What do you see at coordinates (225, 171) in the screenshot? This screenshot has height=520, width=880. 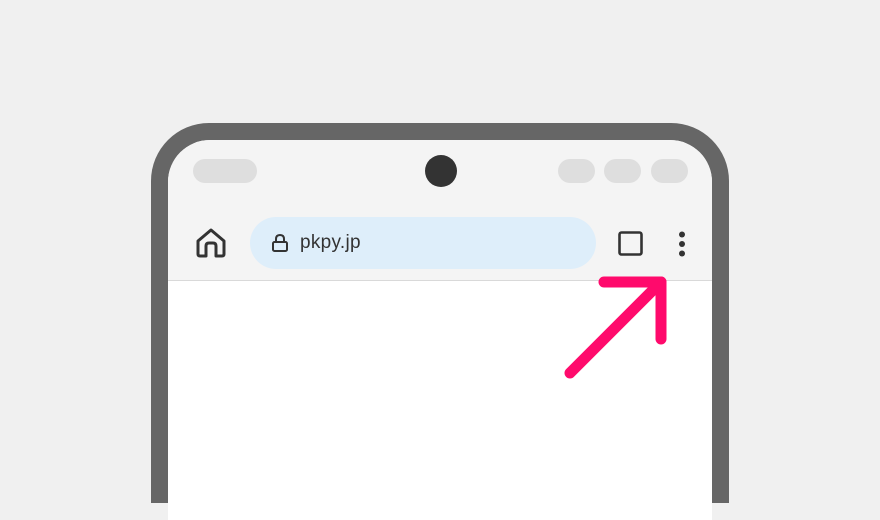 I see `status-time-placeholder` at bounding box center [225, 171].